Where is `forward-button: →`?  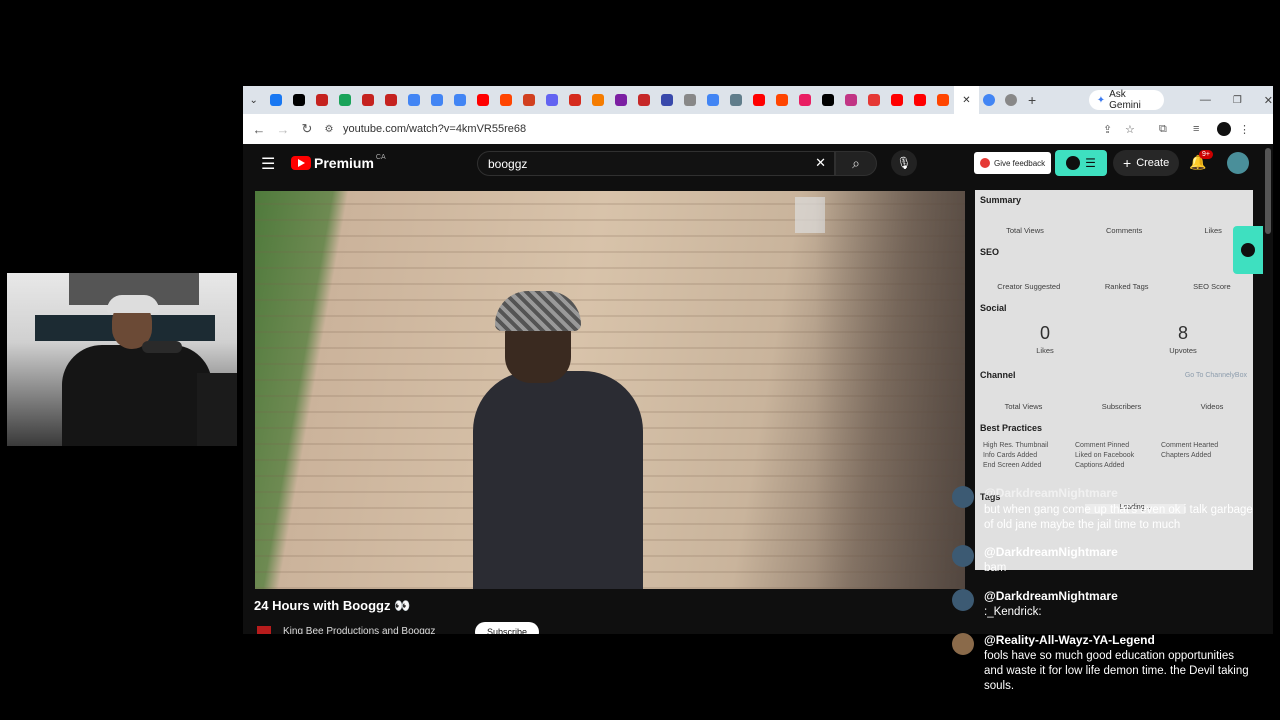
forward-button: → is located at coordinates (283, 129).